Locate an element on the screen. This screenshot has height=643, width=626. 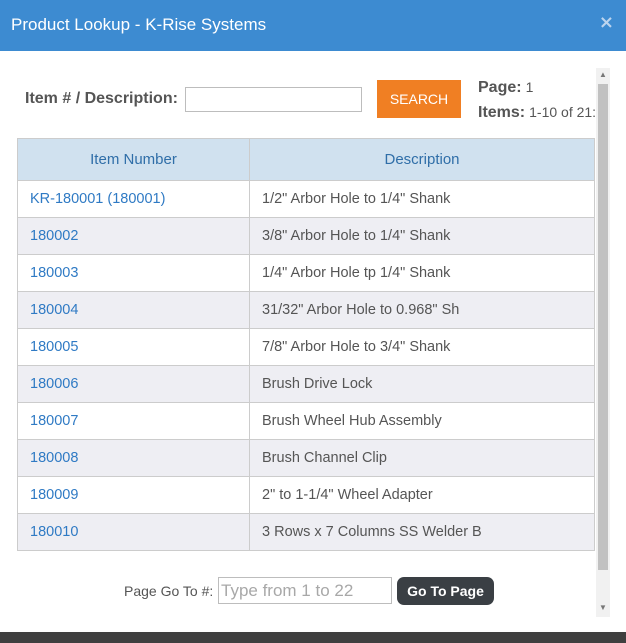
item-number-cell: 180009 is located at coordinates (133, 495).